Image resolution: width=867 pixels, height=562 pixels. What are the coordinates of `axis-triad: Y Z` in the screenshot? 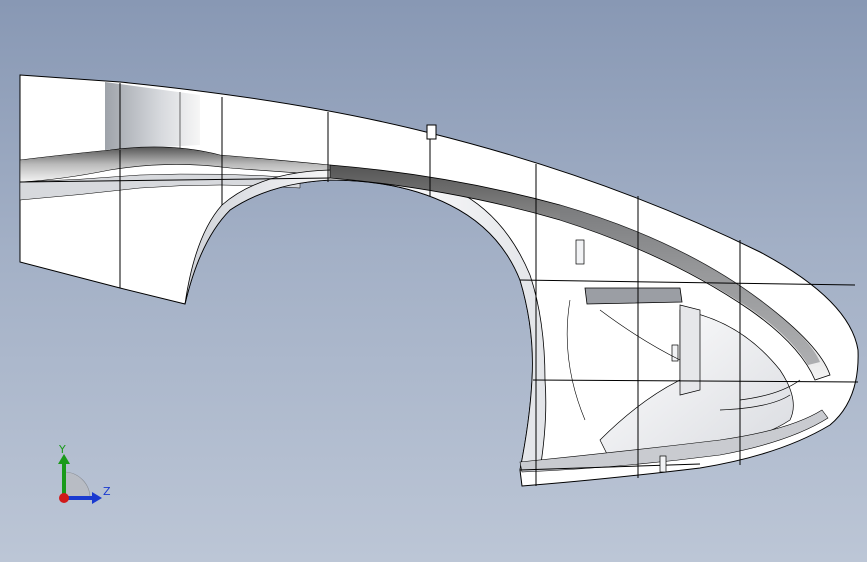 It's located at (84, 476).